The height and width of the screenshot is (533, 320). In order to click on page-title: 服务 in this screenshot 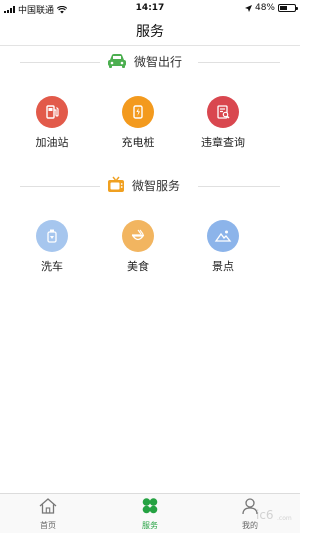, I will do `click(150, 32)`.